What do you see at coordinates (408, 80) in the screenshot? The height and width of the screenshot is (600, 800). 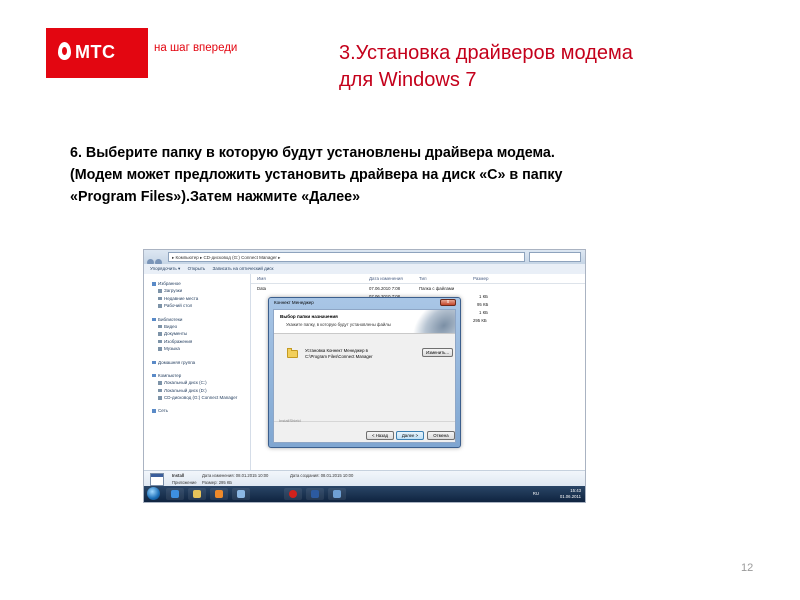 I see `slide-title-line-2: для Windows 7` at bounding box center [408, 80].